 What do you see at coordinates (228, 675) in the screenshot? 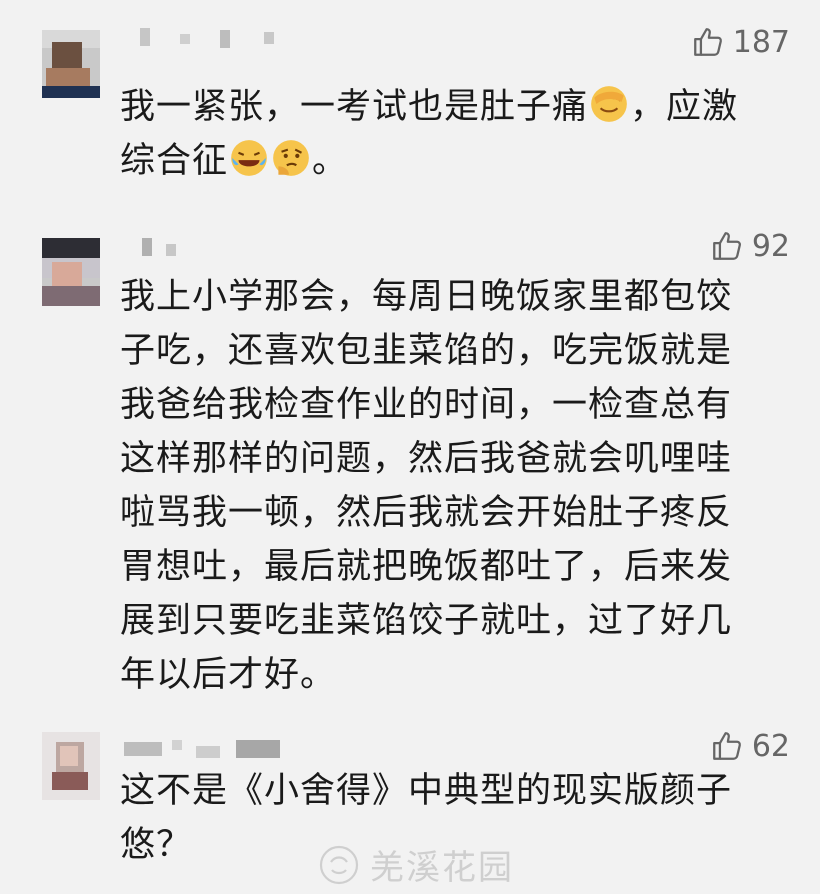
I see `comment-line: 年以后才好。` at bounding box center [228, 675].